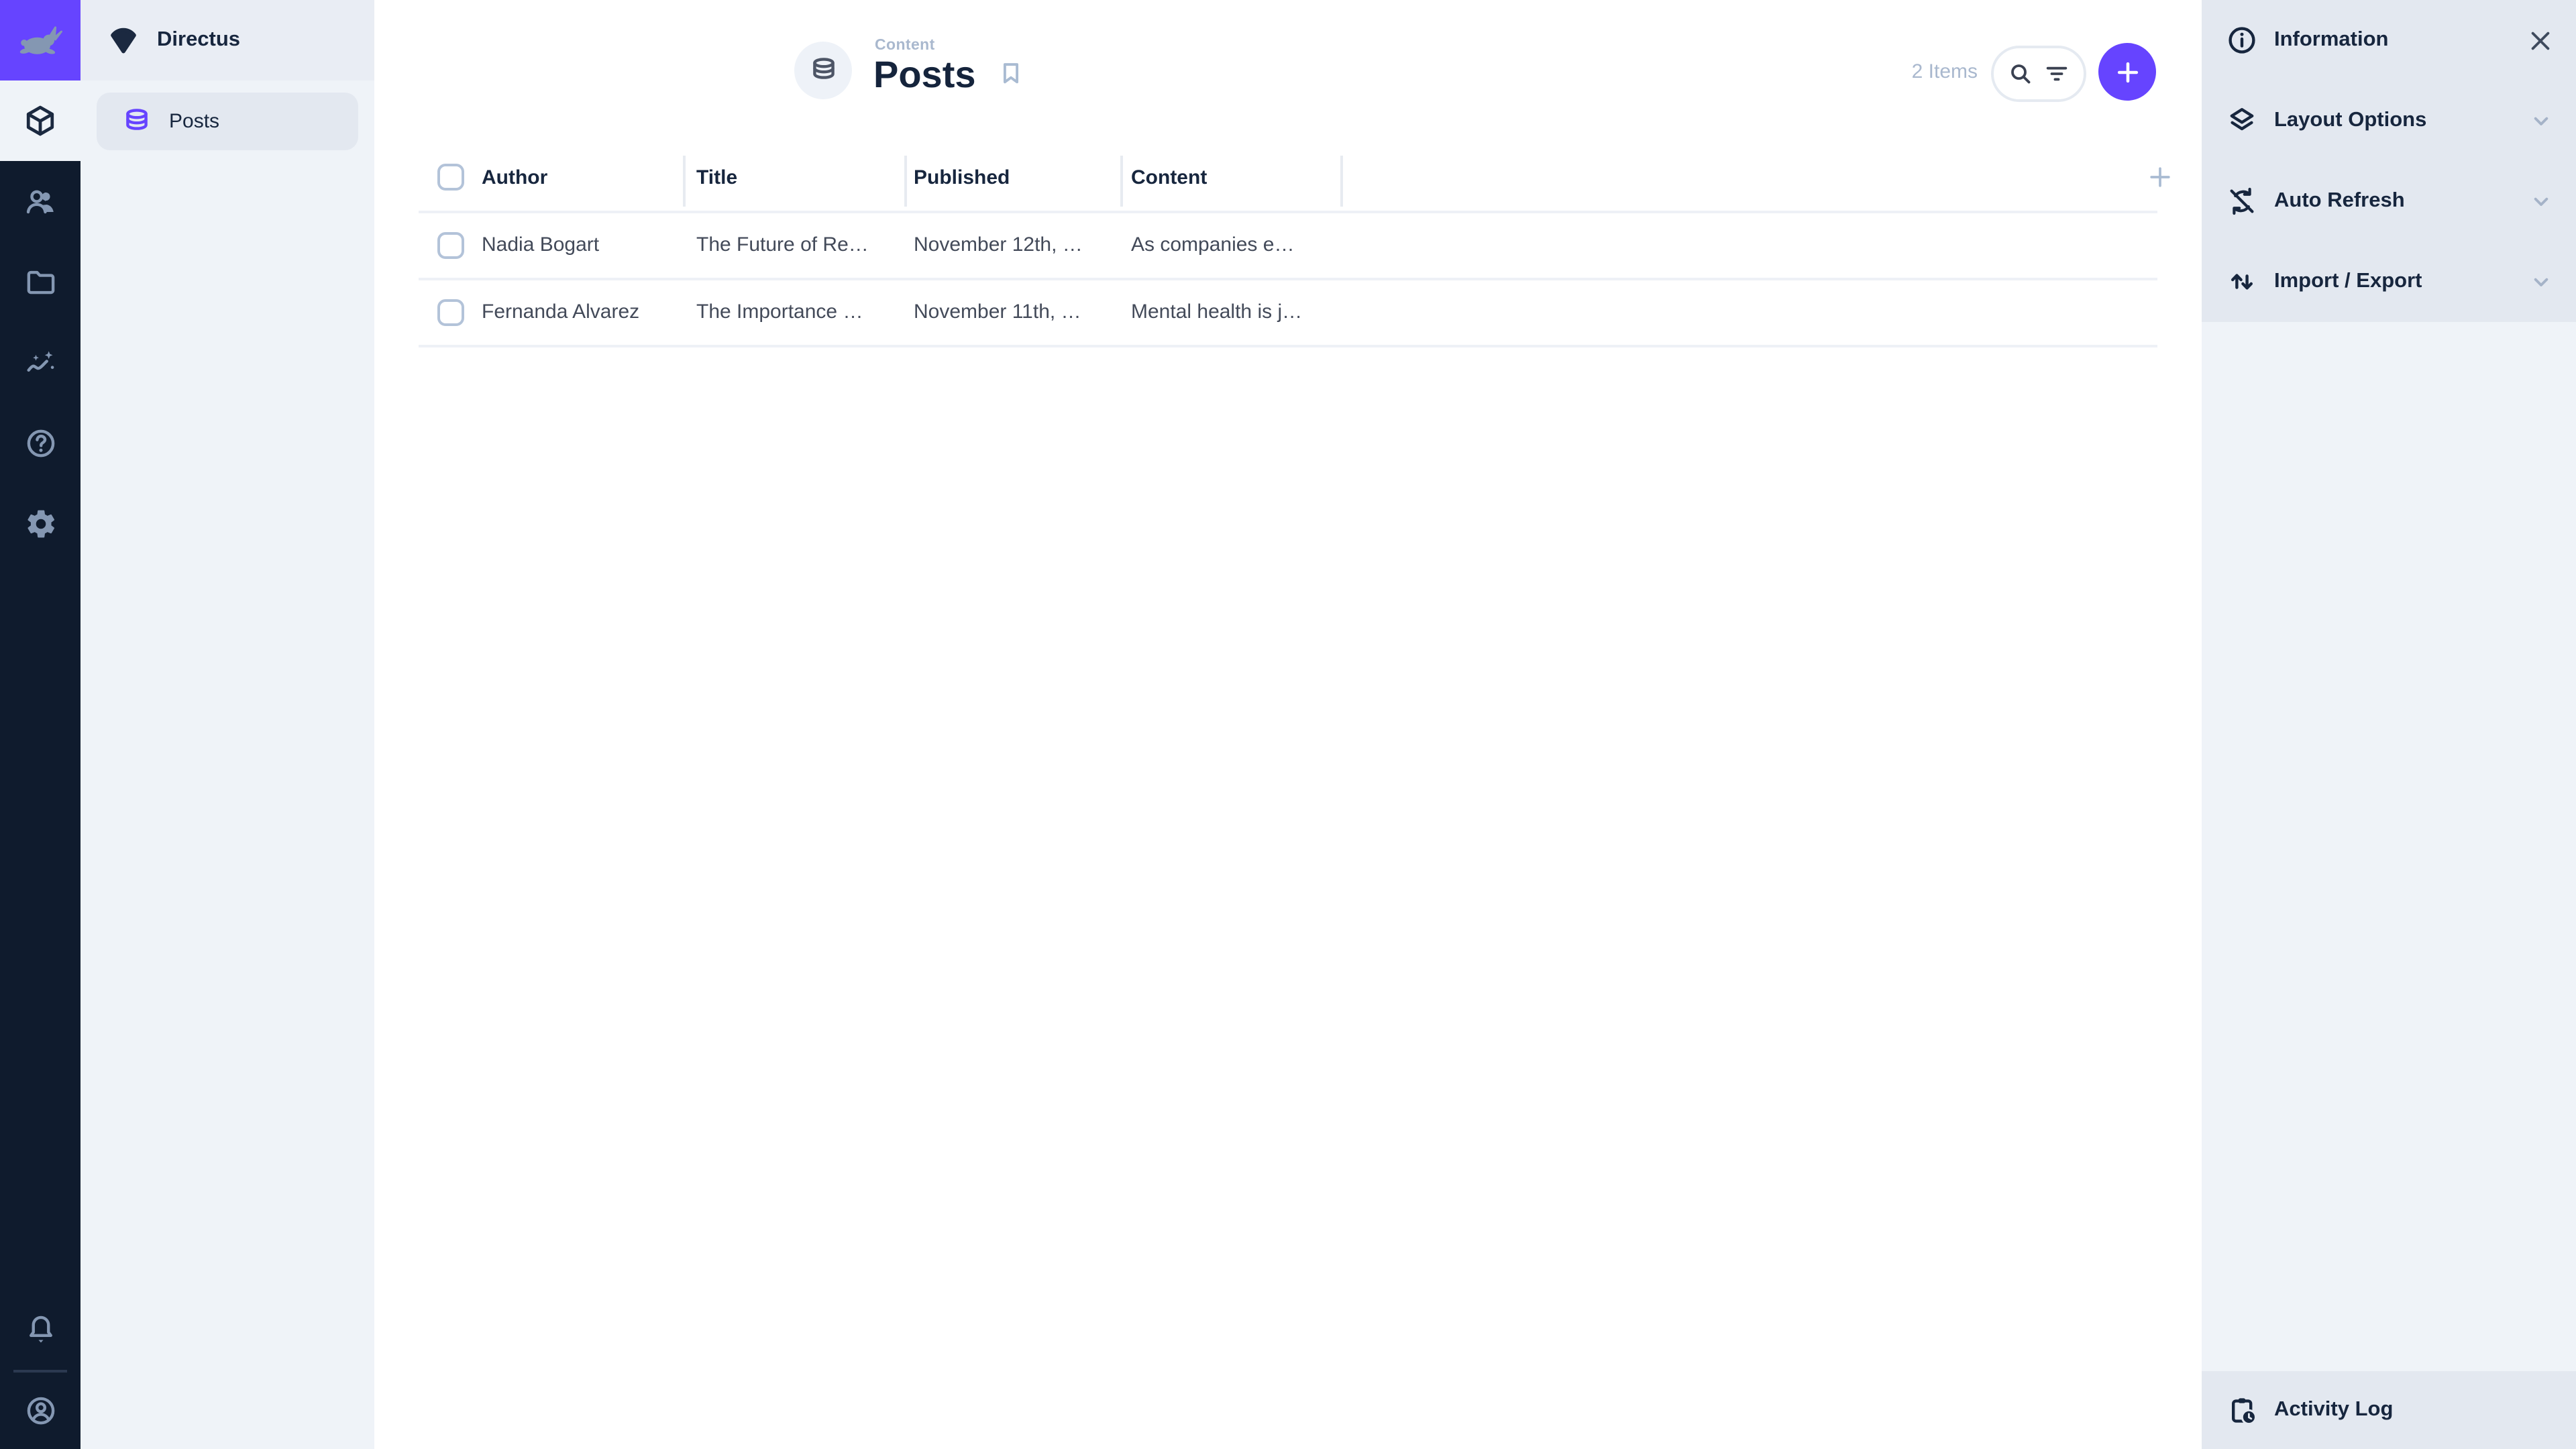  Describe the element at coordinates (514, 178) in the screenshot. I see `column-header-author: Author` at that location.